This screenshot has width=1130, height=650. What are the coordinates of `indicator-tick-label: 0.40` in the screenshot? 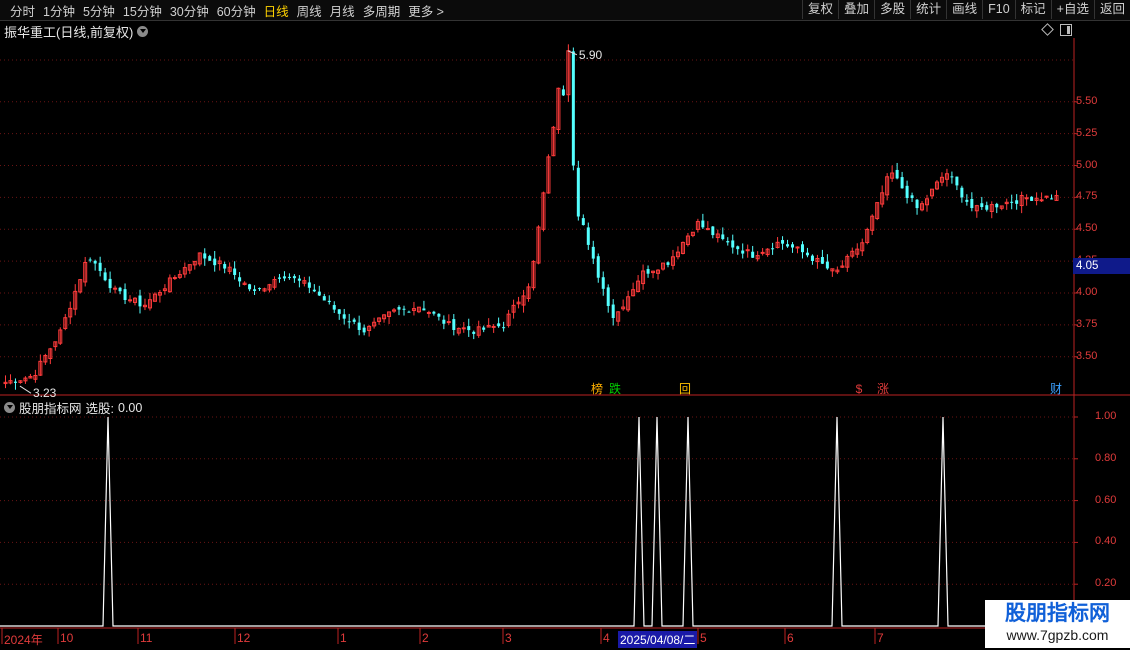 It's located at (1106, 541).